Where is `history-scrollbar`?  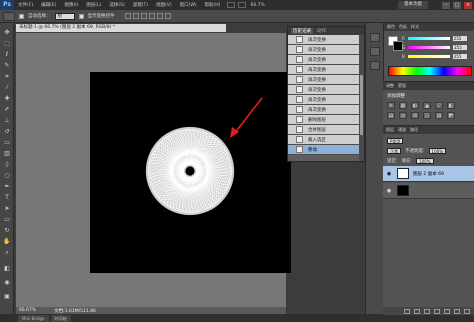
history-scrollbar is located at coordinates (361, 98).